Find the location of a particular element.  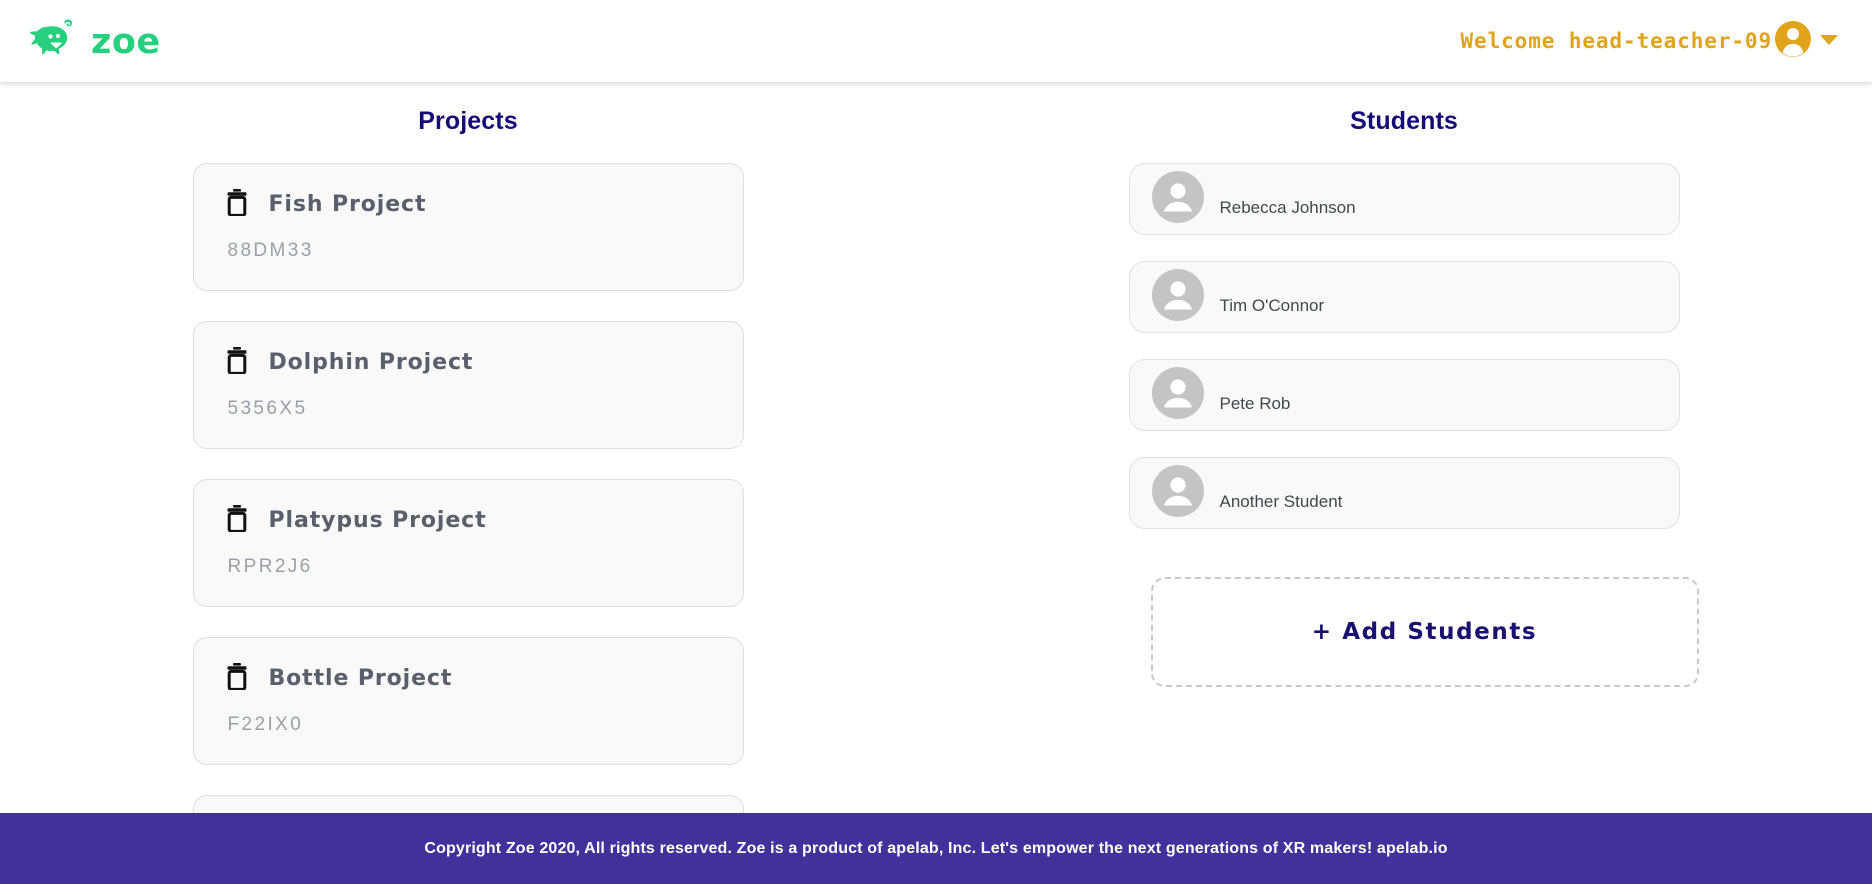

app-header: zoe Welcome head-teacher-09 is located at coordinates (936, 41).